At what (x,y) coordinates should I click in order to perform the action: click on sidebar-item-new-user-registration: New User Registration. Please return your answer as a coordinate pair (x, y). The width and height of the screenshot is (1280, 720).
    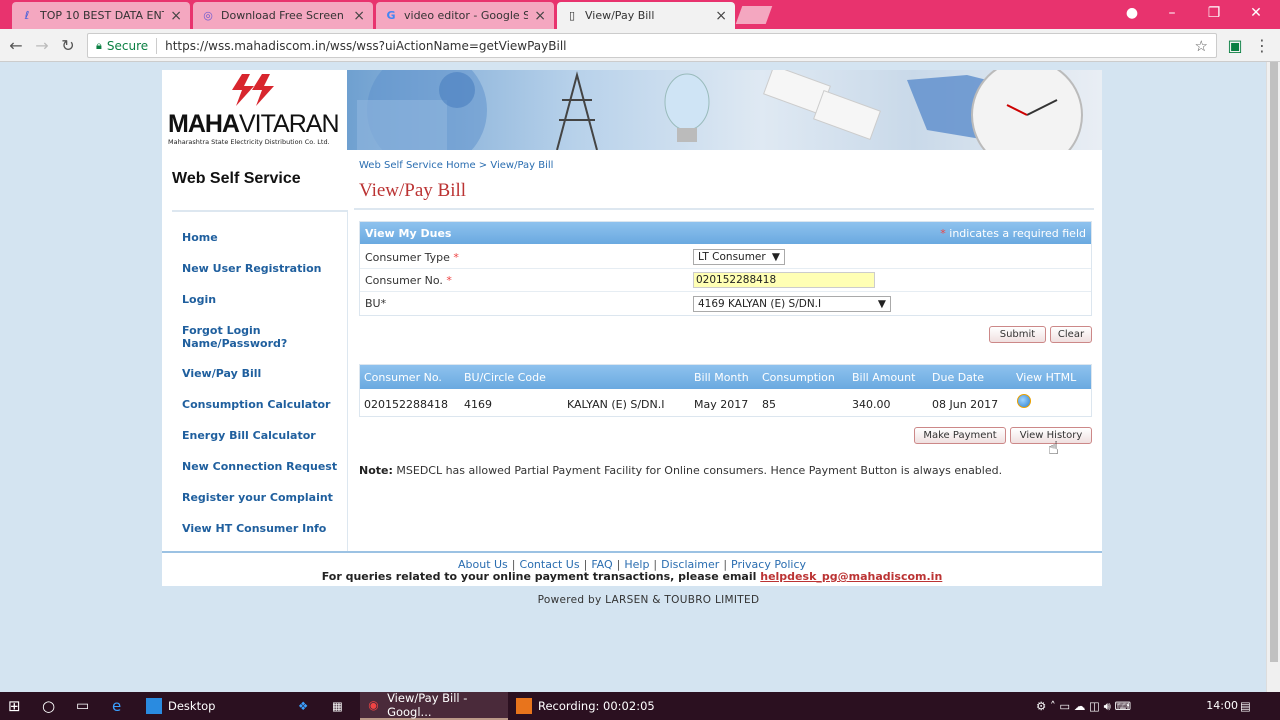
    Looking at the image, I should click on (252, 268).